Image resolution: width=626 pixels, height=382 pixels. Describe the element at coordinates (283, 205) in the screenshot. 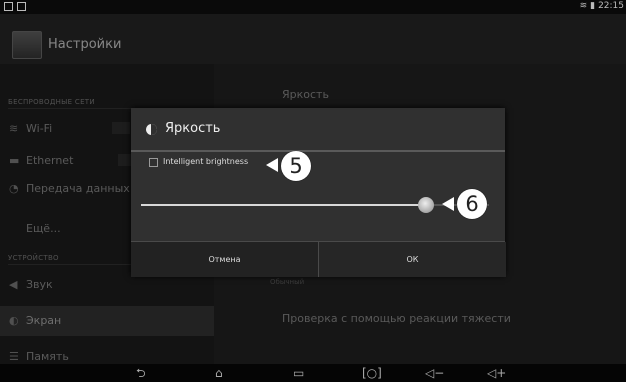

I see `brightness-slider-fill` at that location.